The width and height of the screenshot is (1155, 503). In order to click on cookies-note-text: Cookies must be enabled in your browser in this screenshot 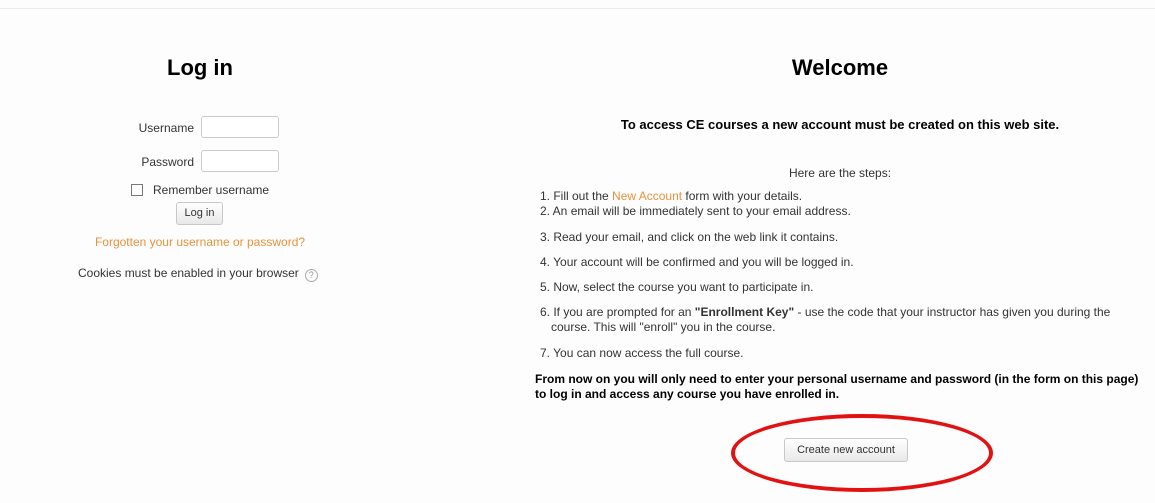, I will do `click(188, 273)`.